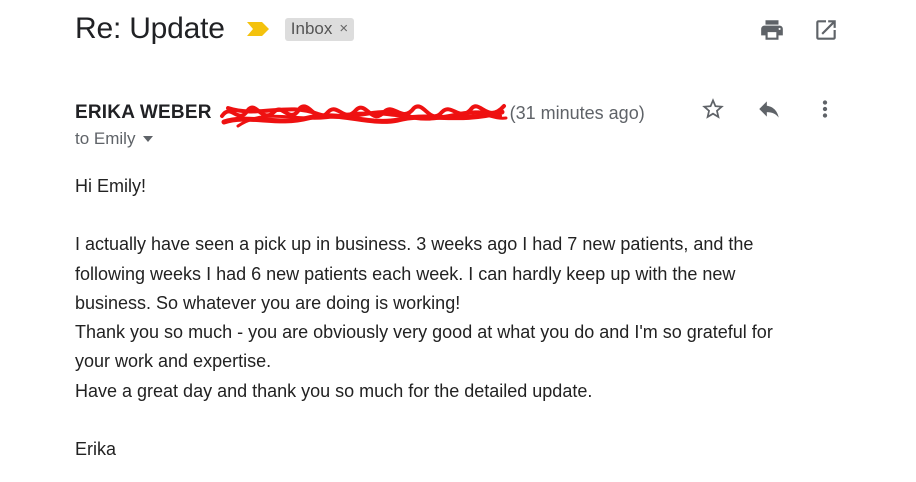 The height and width of the screenshot is (482, 916). What do you see at coordinates (96, 449) in the screenshot?
I see `signature: Erika` at bounding box center [96, 449].